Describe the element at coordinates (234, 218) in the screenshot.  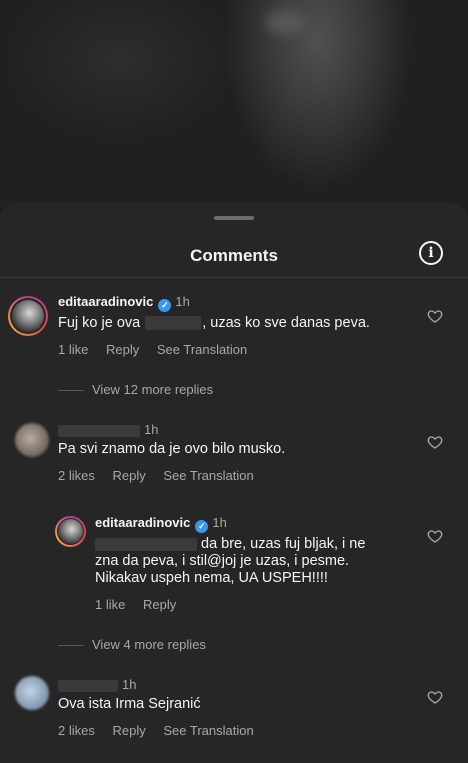
I see `drag-handle` at that location.